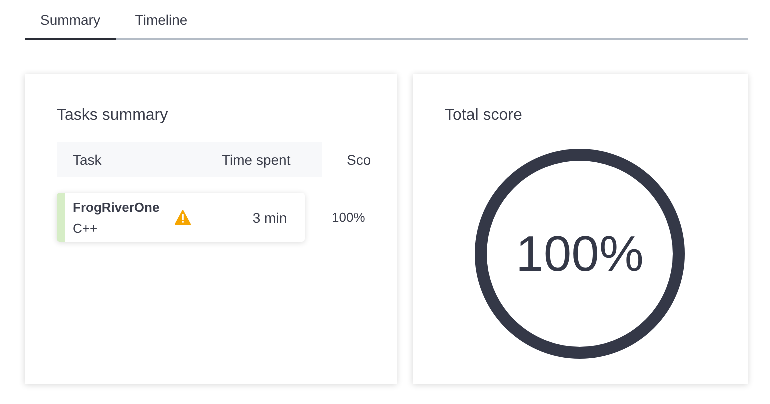 Image resolution: width=770 pixels, height=404 pixels. I want to click on task-name: FrogRiverOne, so click(117, 207).